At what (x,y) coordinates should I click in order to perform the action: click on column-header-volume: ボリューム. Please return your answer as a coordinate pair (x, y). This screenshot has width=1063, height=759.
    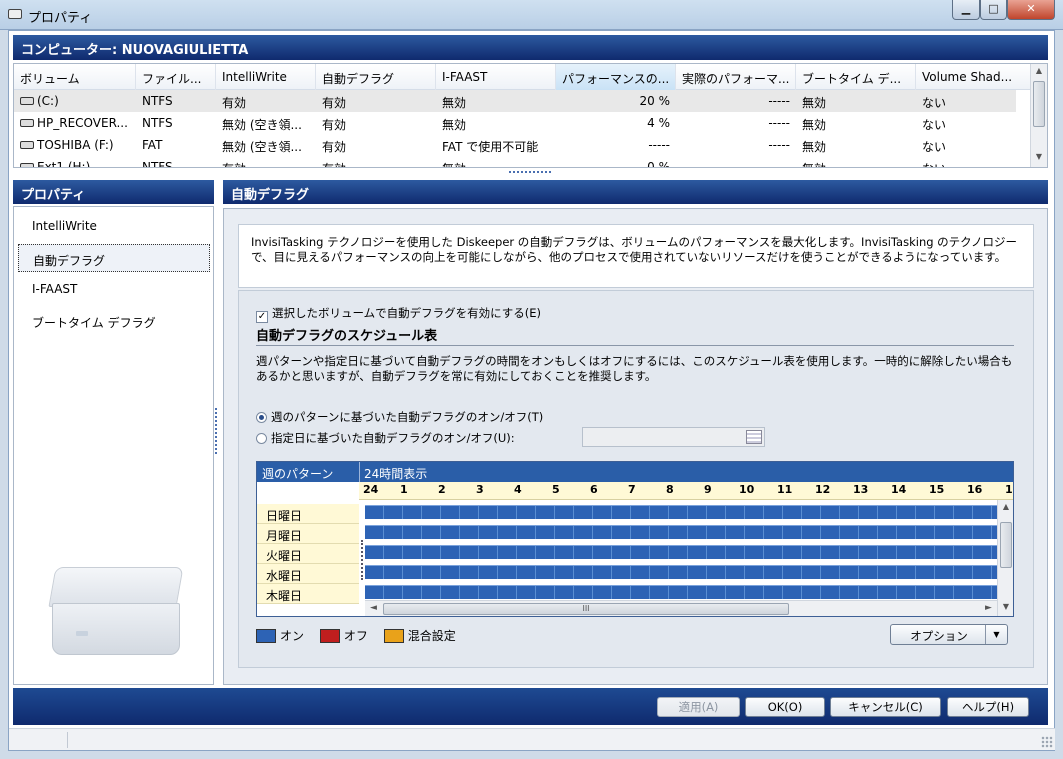
    Looking at the image, I should click on (75, 77).